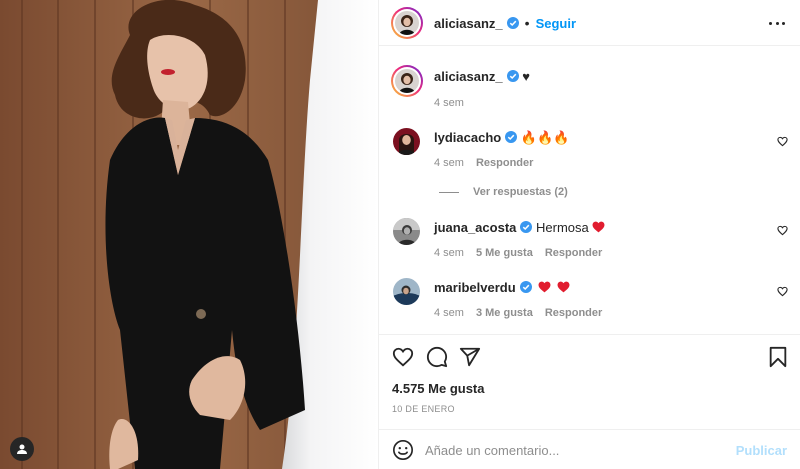  I want to click on header-username: aliciasanz_, so click(468, 23).